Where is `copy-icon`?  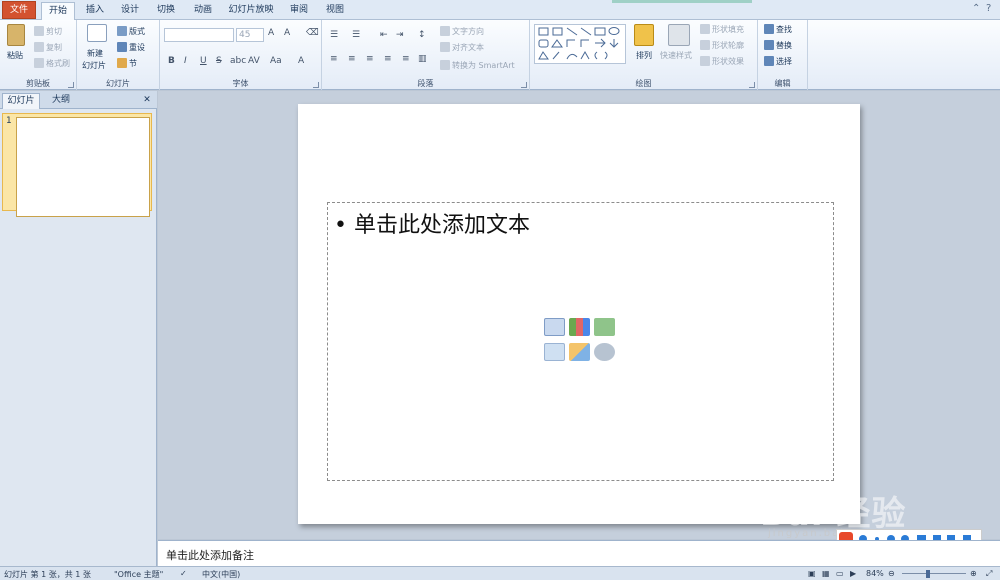
copy-icon is located at coordinates (39, 47).